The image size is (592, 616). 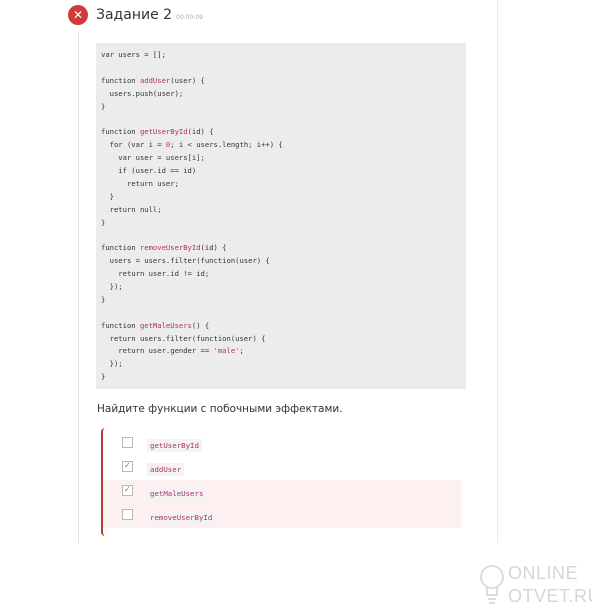 I want to click on task-timer: 00:00:09, so click(x=189, y=17).